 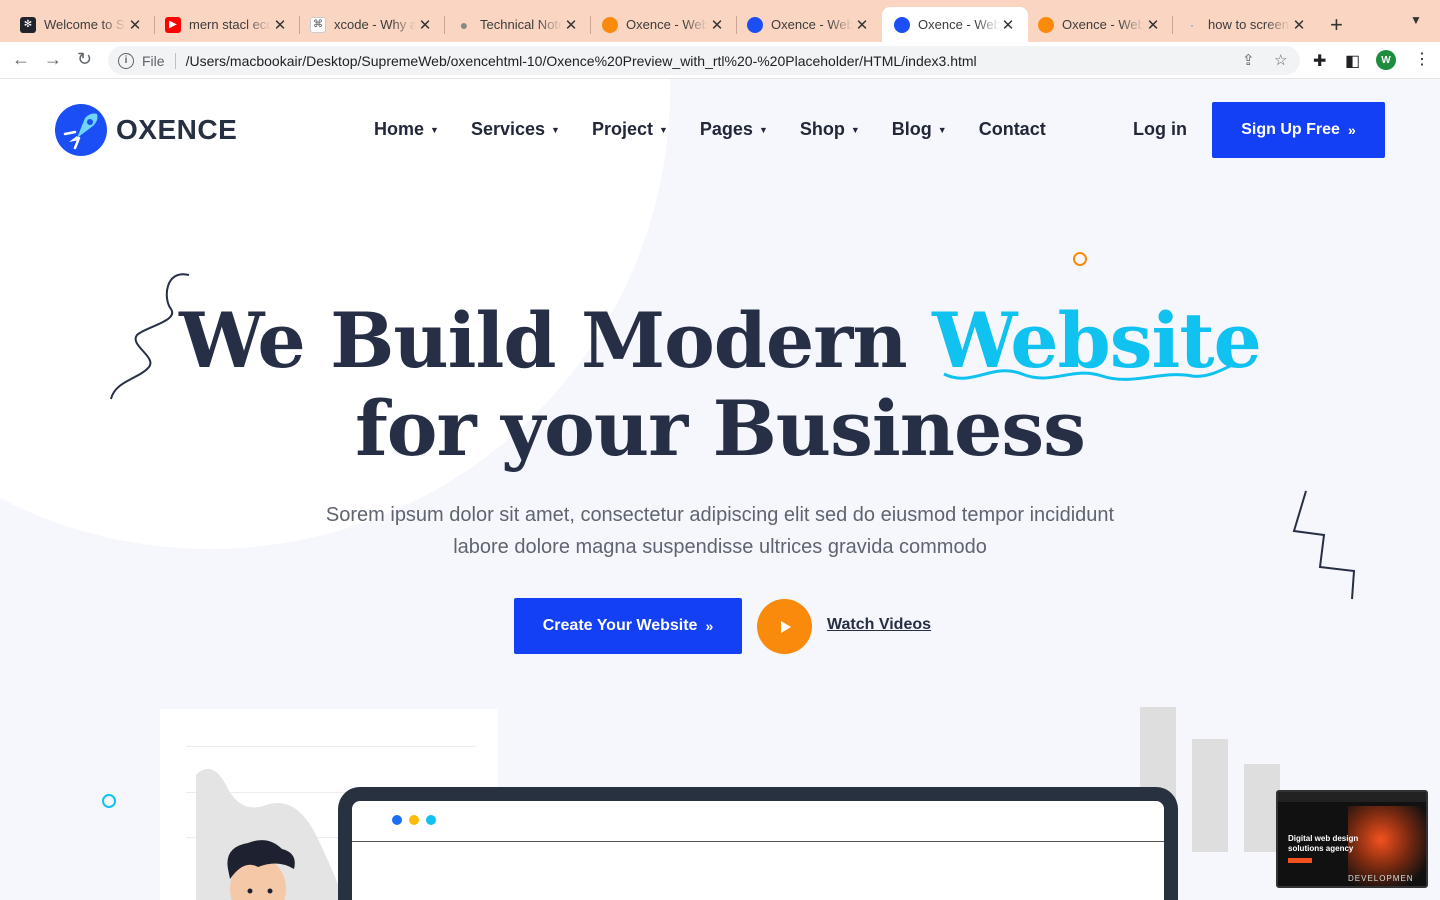 I want to click on window-dots, so click(x=417, y=820).